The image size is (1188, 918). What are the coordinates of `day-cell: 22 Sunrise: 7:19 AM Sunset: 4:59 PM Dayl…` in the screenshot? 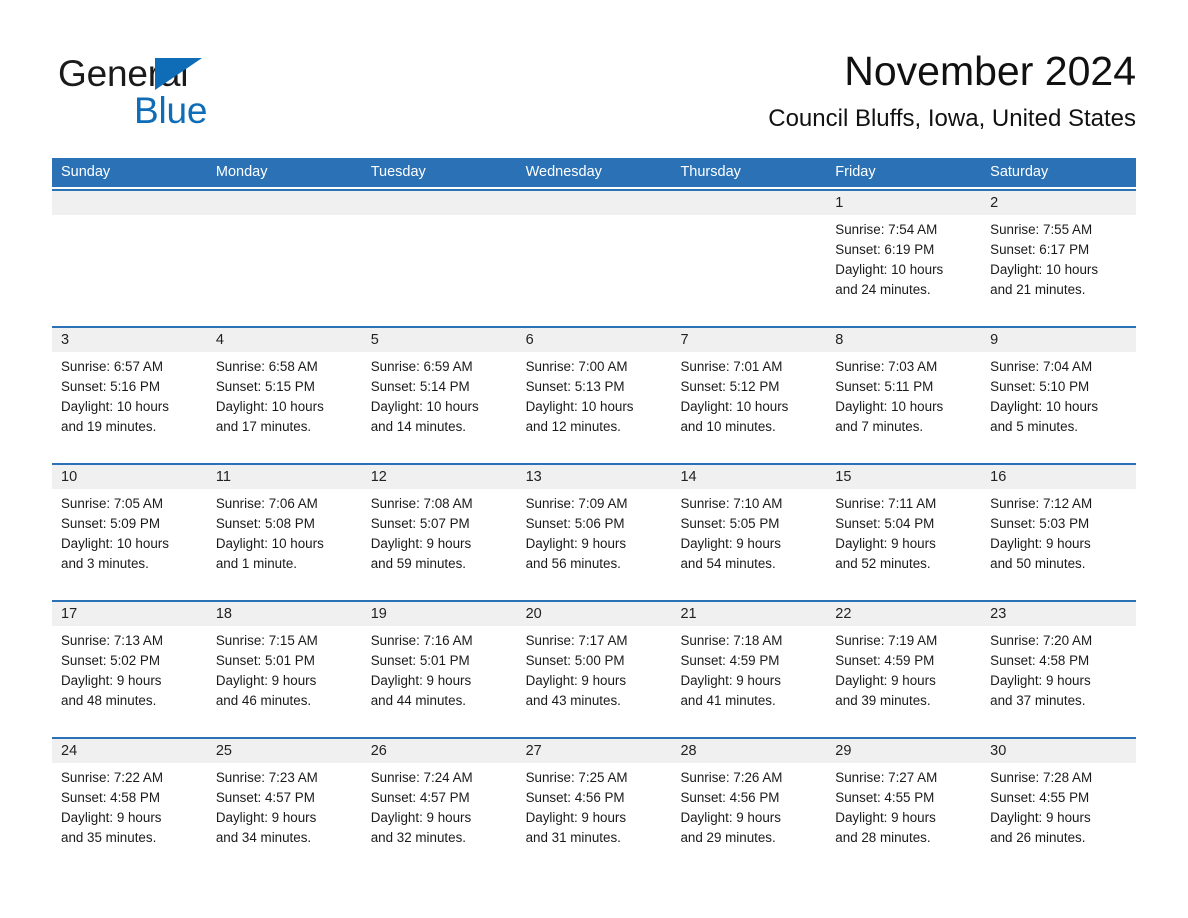 It's located at (904, 663).